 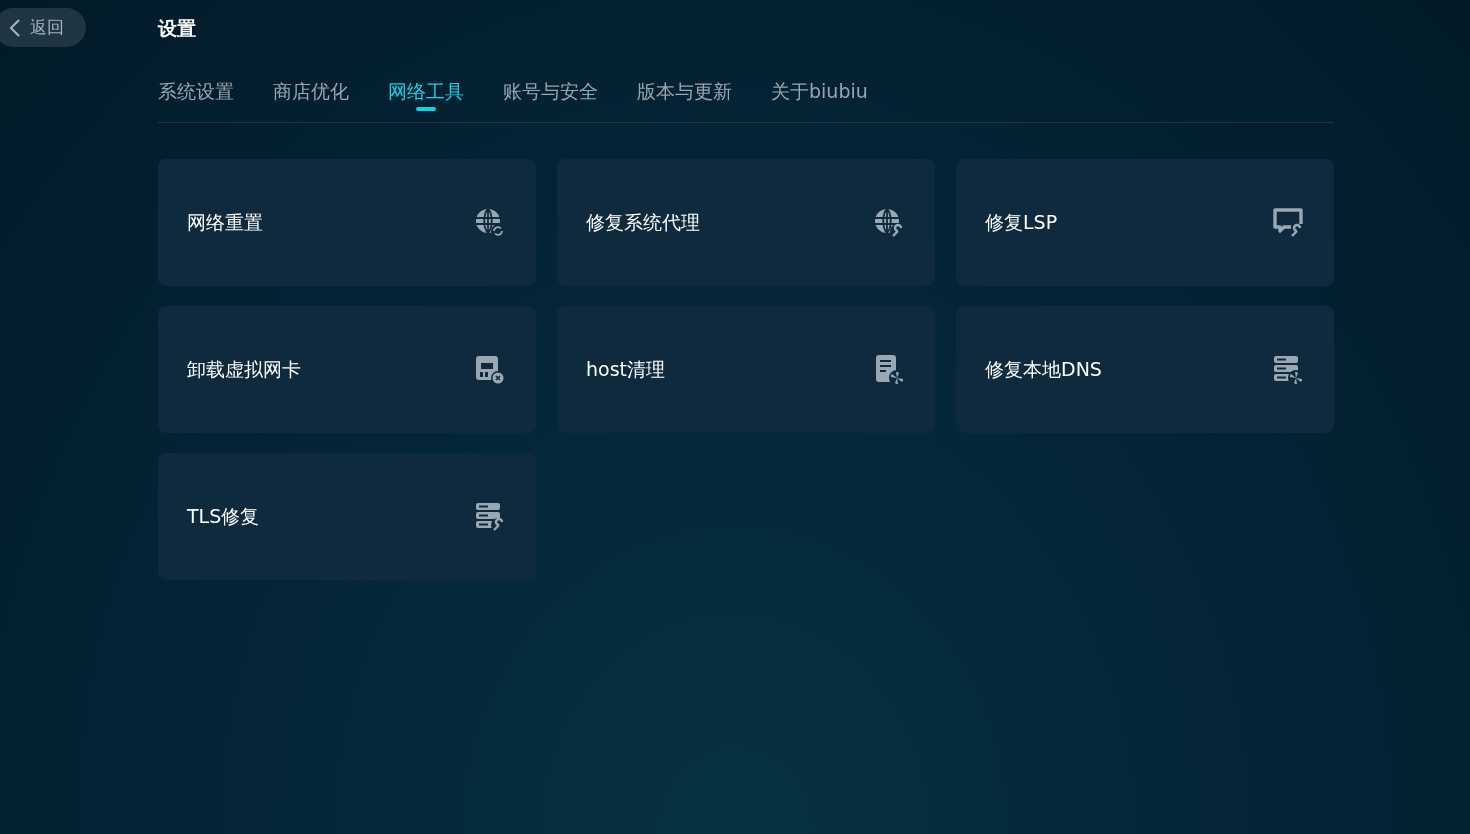 What do you see at coordinates (490, 516) in the screenshot?
I see `server-wrench-icon` at bounding box center [490, 516].